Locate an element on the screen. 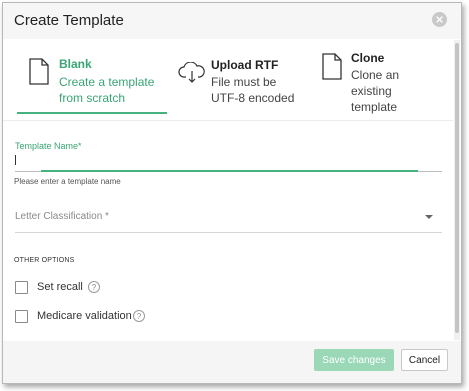 The height and width of the screenshot is (391, 469). cloud-upload-icon is located at coordinates (191, 72).